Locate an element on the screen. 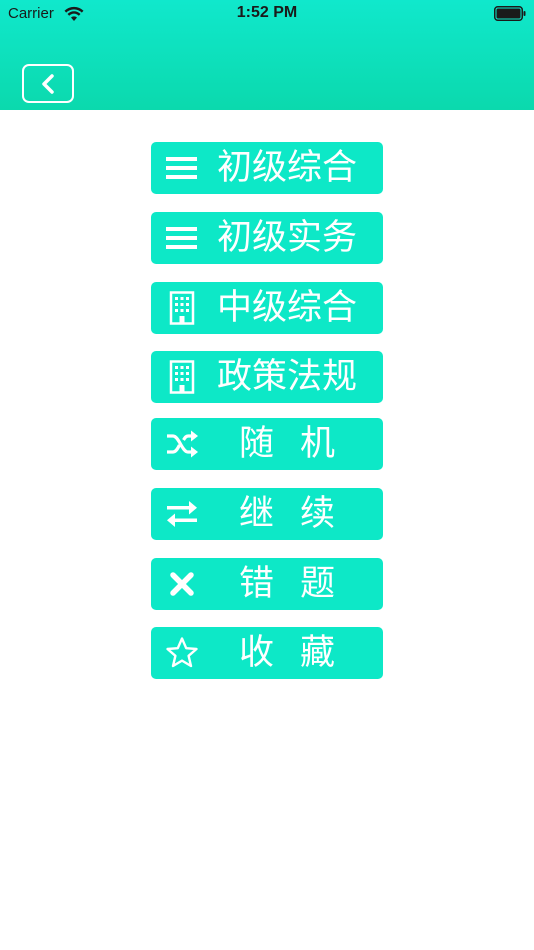 The height and width of the screenshot is (950, 534). chevron-left-icon is located at coordinates (48, 84).